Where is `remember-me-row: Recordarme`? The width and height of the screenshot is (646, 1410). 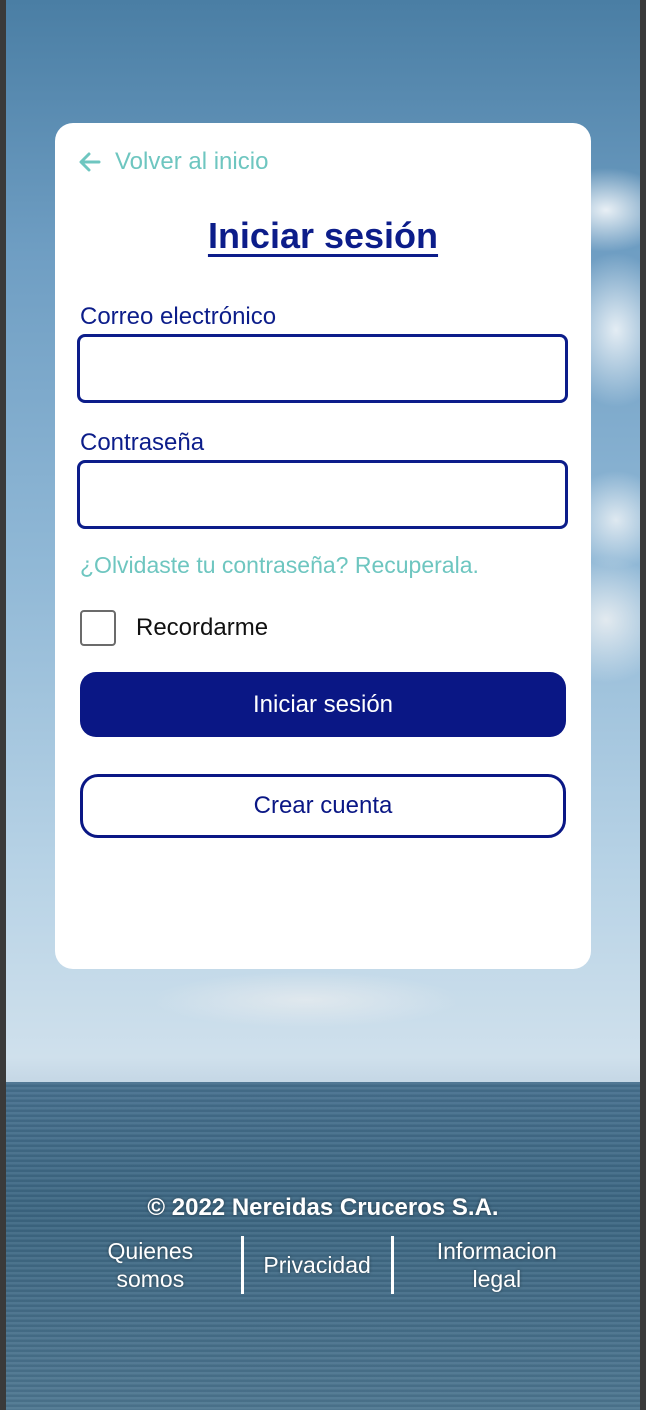
remember-me-row: Recordarme is located at coordinates (174, 628).